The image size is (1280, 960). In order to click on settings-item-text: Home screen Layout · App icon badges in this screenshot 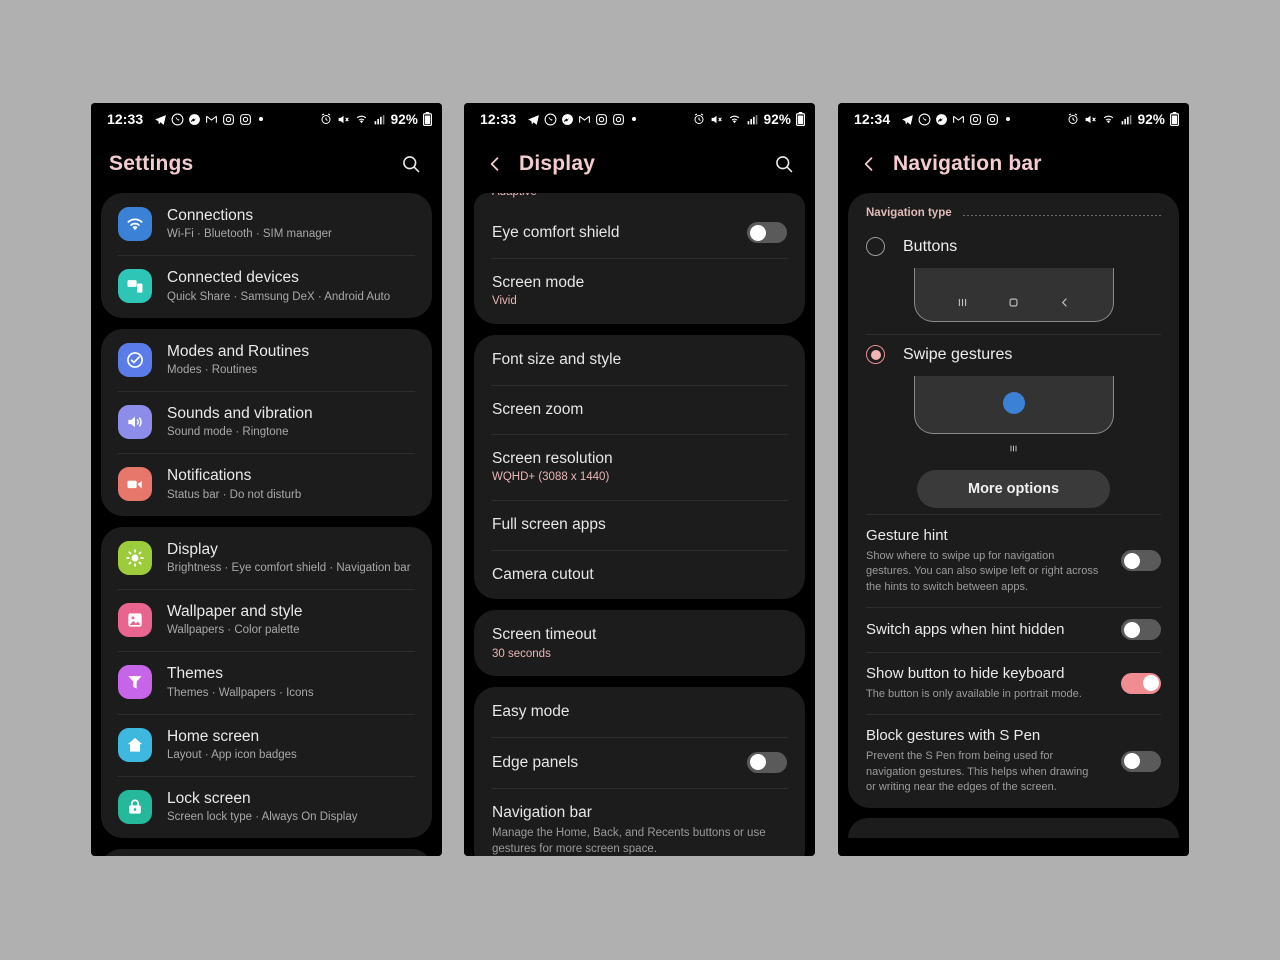, I will do `click(291, 745)`.